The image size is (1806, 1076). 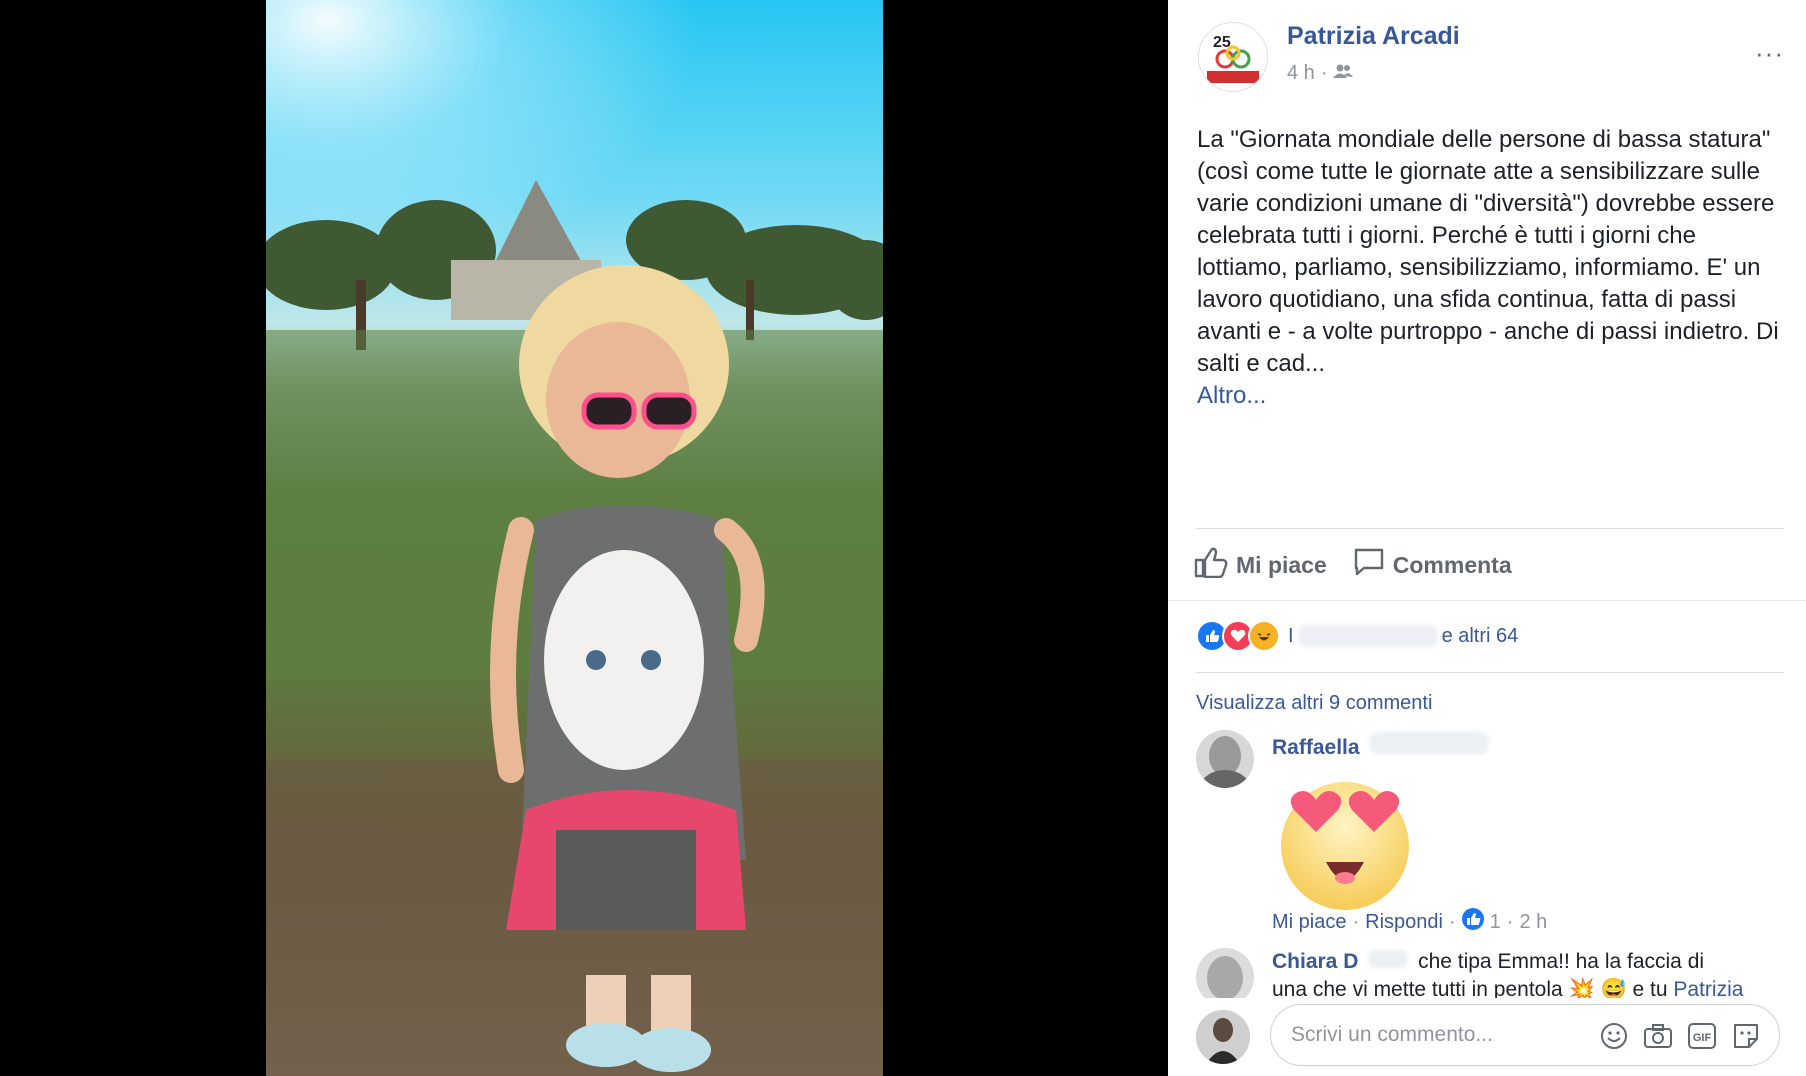 I want to click on reaction-summary: I e altri 64, so click(x=1357, y=636).